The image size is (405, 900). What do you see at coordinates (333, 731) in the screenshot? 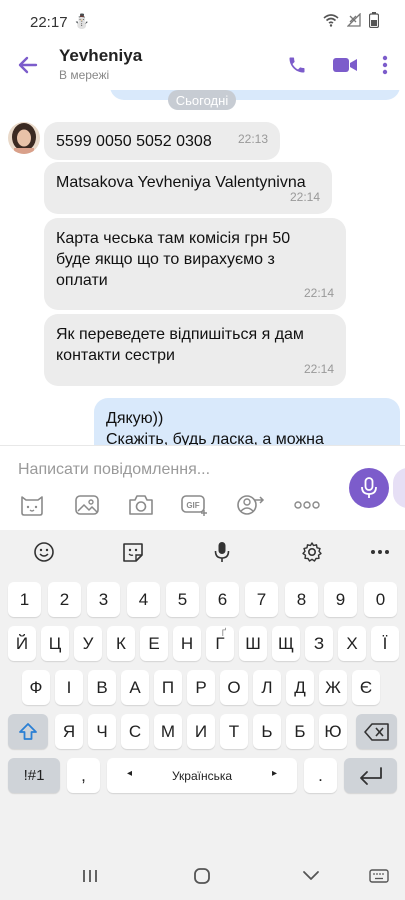
I see `key-letter: Ю` at bounding box center [333, 731].